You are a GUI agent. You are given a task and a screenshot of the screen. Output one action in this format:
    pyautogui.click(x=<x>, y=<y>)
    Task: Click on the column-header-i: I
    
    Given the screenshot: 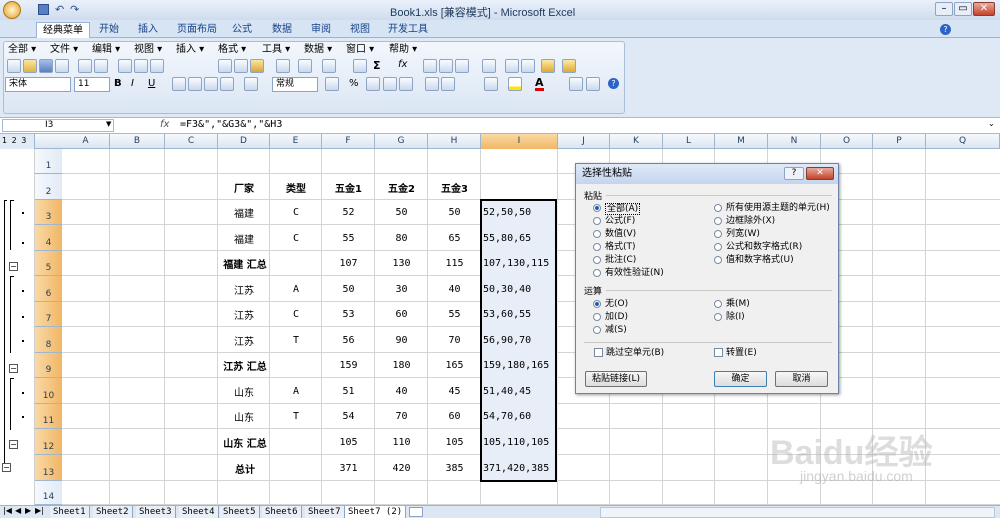 What is the action you would take?
    pyautogui.click(x=519, y=141)
    